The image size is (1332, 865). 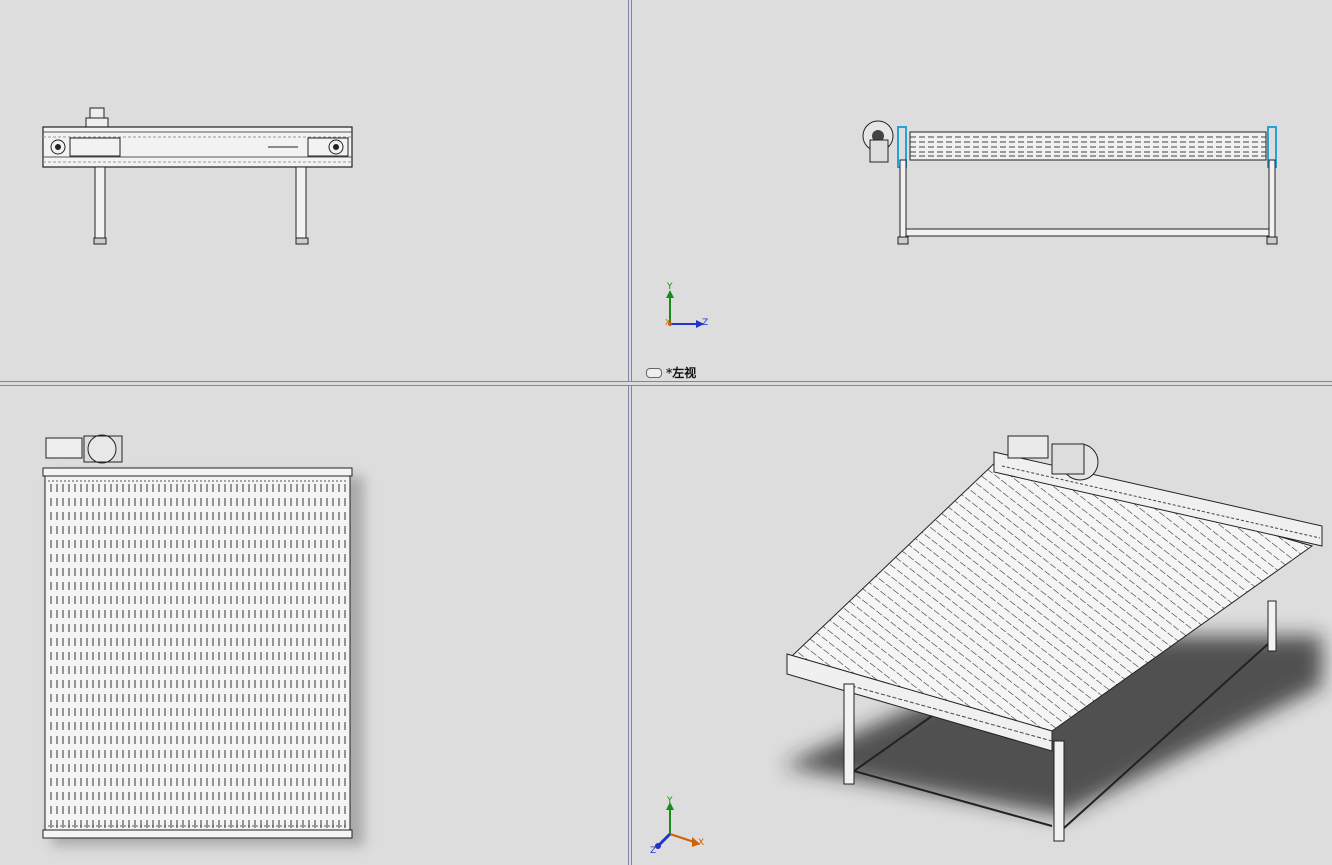 I want to click on axis-triad-icon, so click(x=685, y=309).